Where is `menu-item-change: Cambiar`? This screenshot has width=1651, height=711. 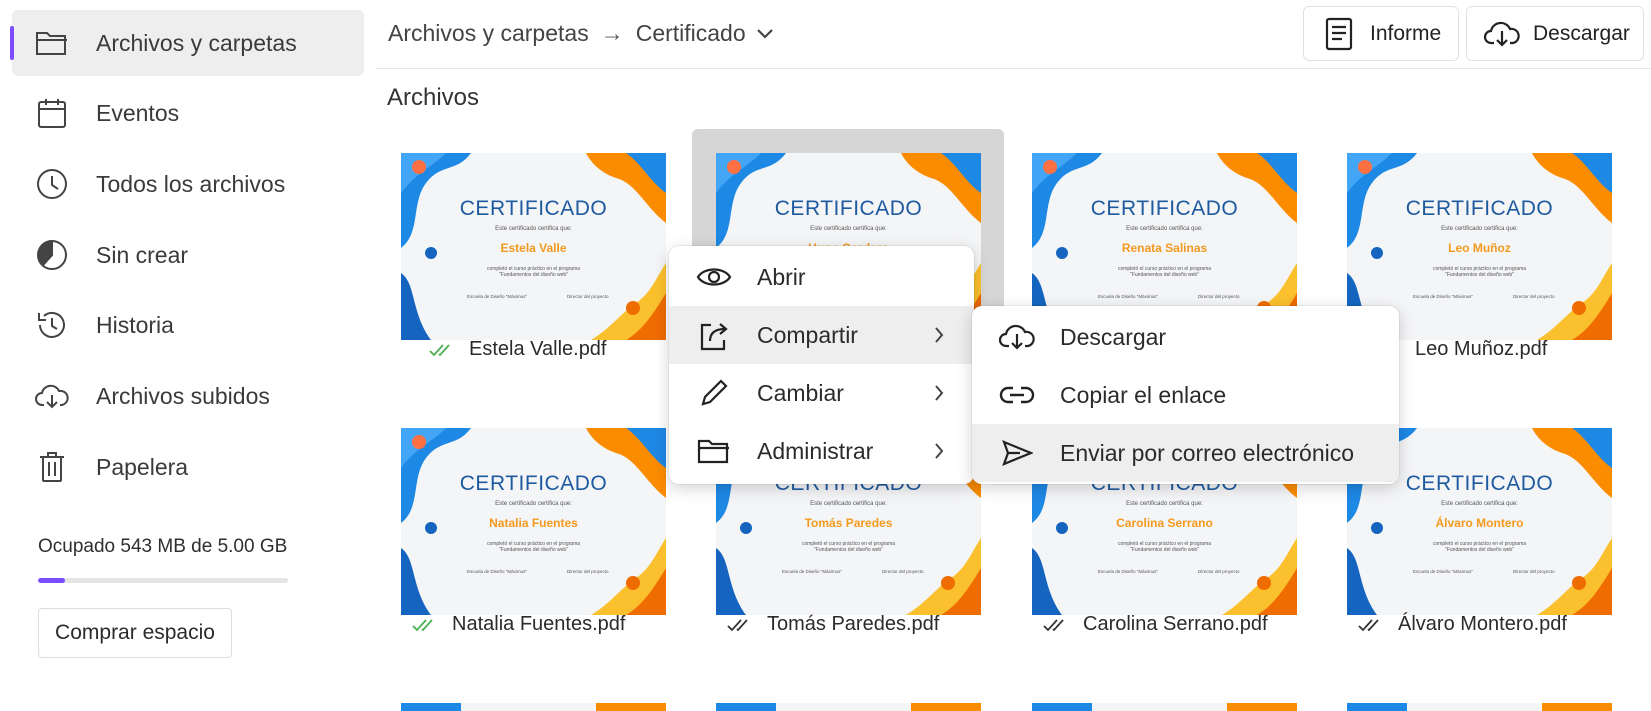
menu-item-change: Cambiar is located at coordinates (821, 393).